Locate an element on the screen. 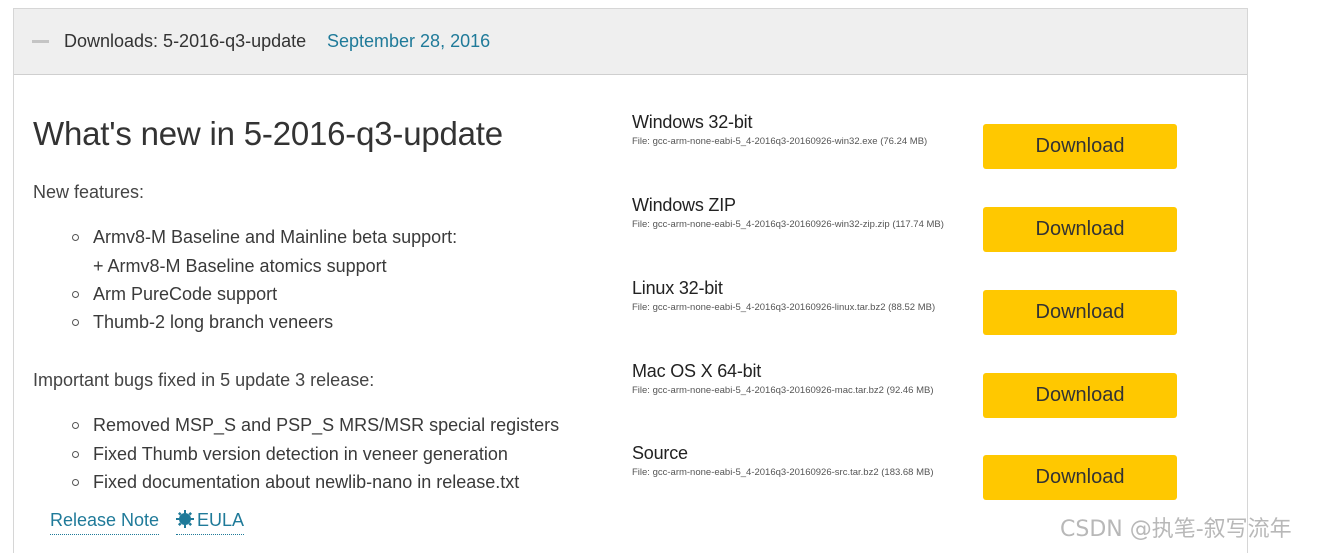 The image size is (1320, 553). download-name: Source is located at coordinates (660, 453).